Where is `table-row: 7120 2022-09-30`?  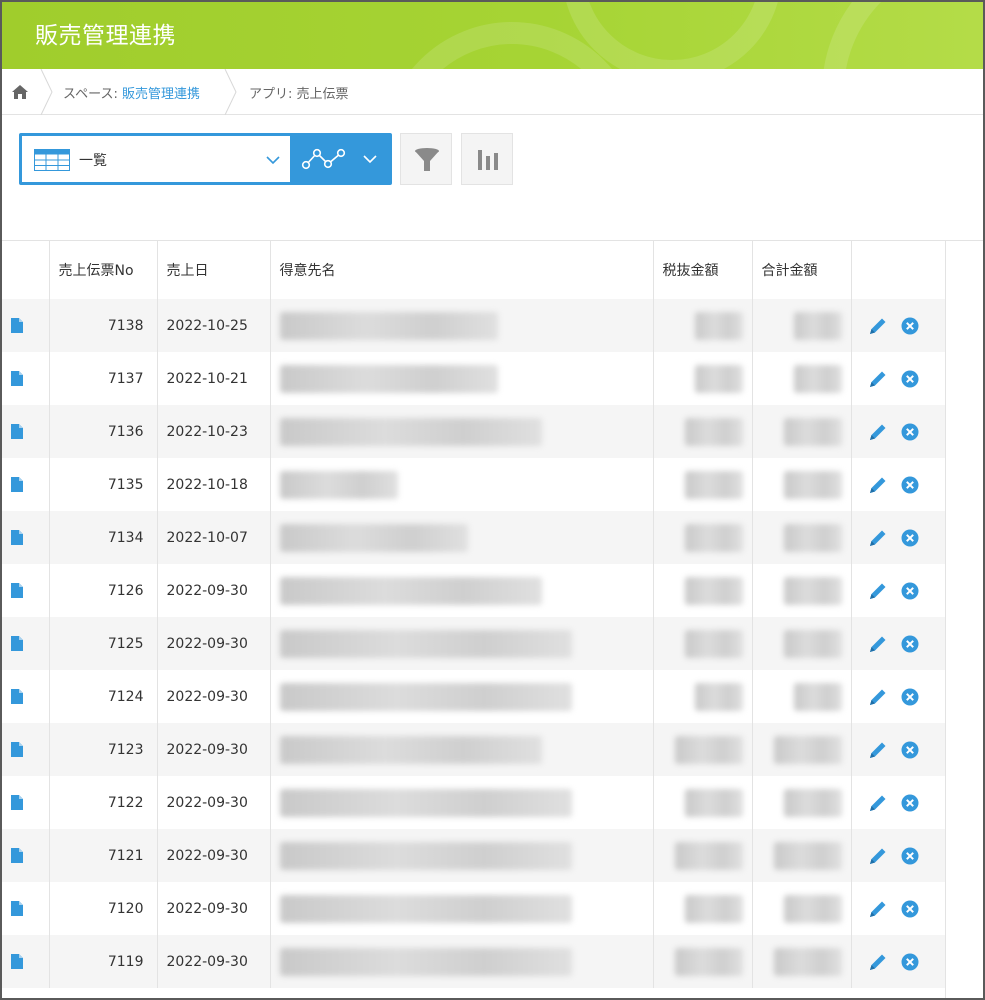 table-row: 7120 2022-09-30 is located at coordinates (474, 908).